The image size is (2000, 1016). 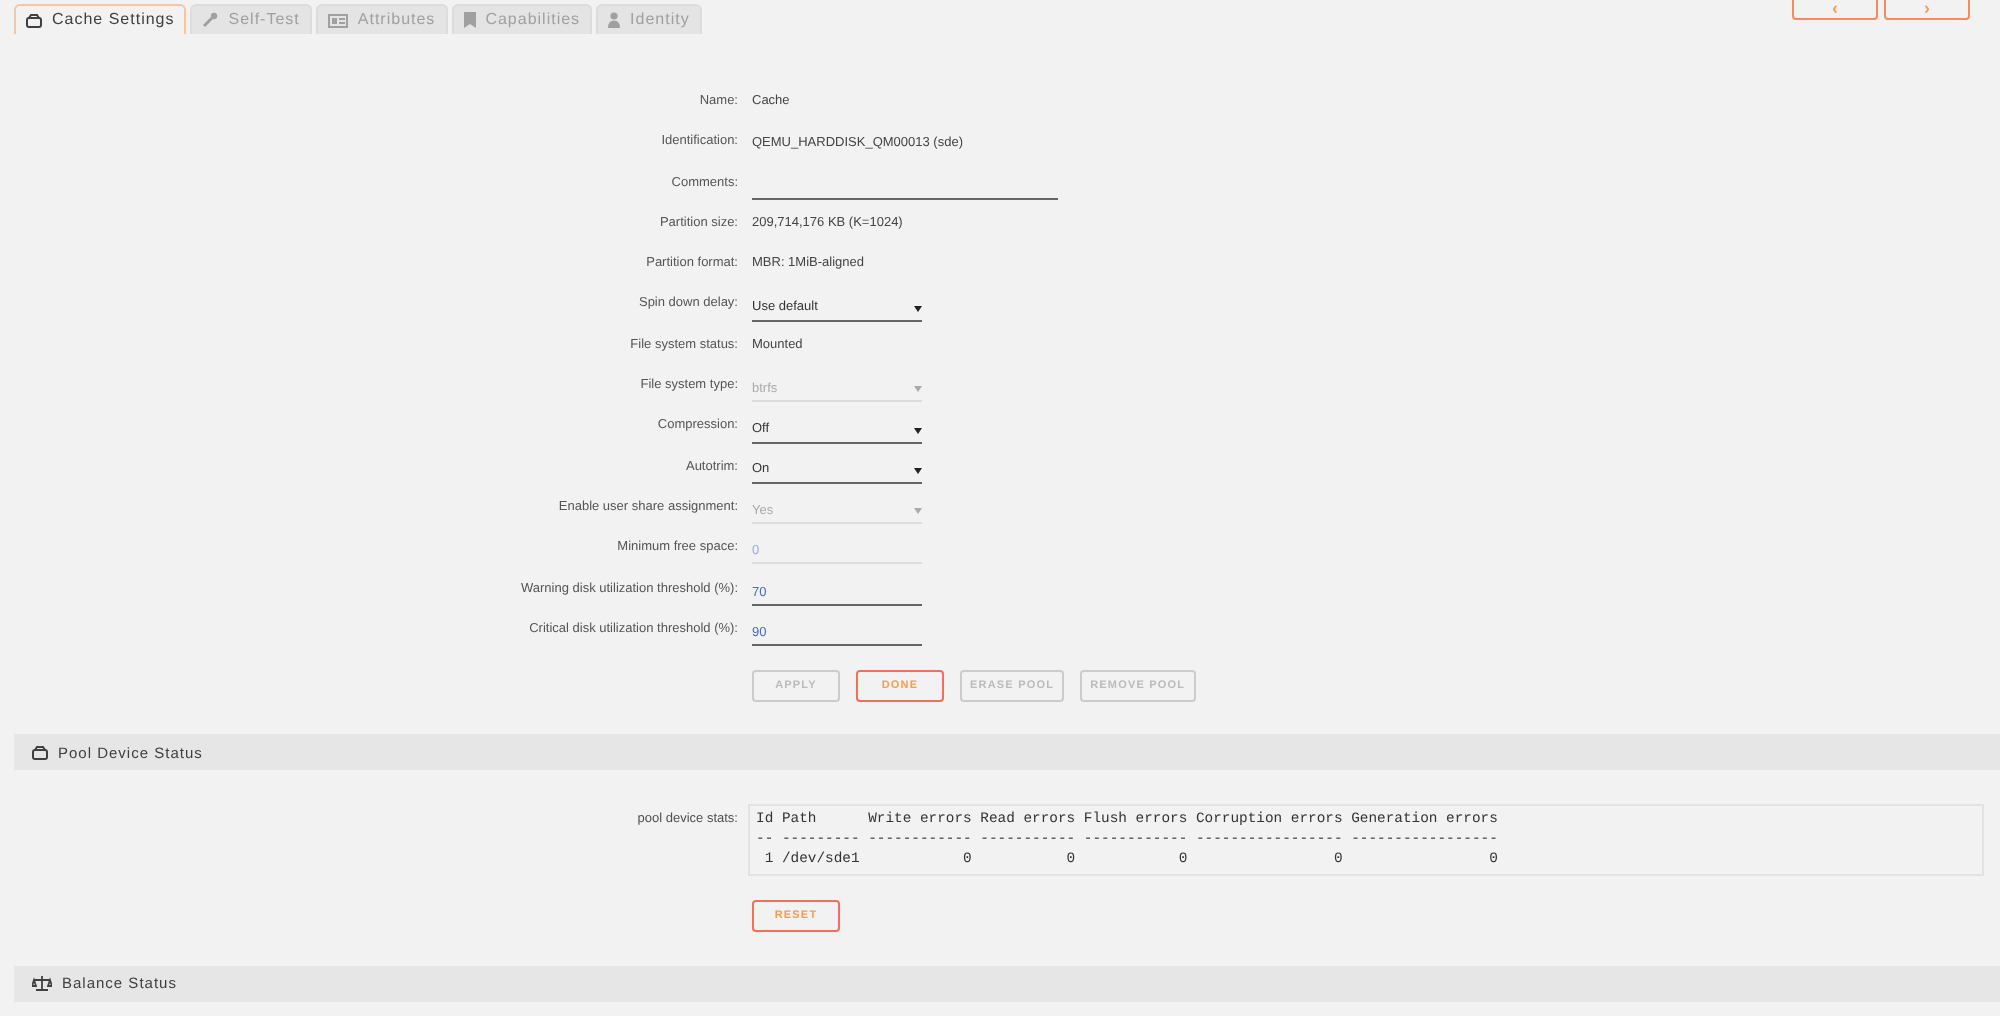 What do you see at coordinates (469, 20) in the screenshot?
I see `bookmark-icon` at bounding box center [469, 20].